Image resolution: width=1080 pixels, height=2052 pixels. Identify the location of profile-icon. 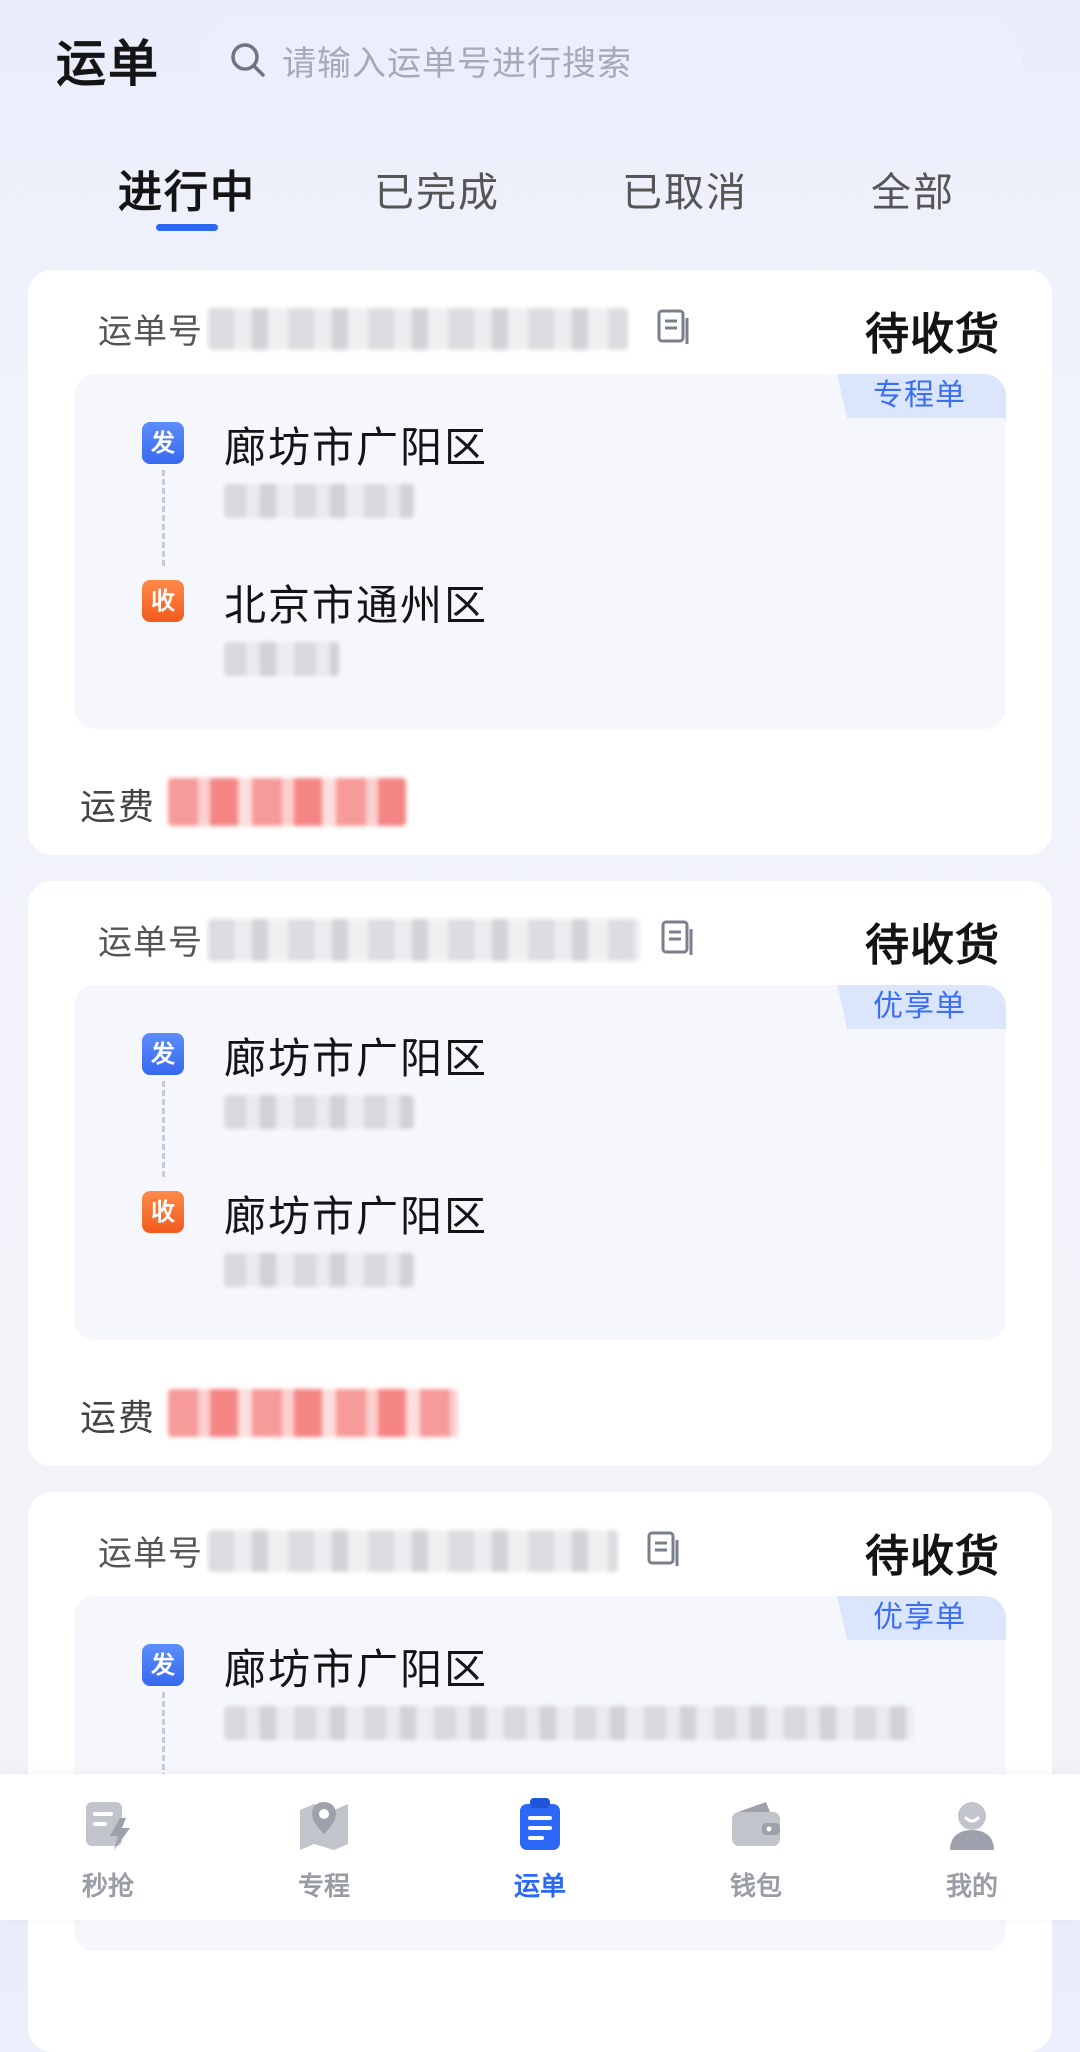
(972, 1826).